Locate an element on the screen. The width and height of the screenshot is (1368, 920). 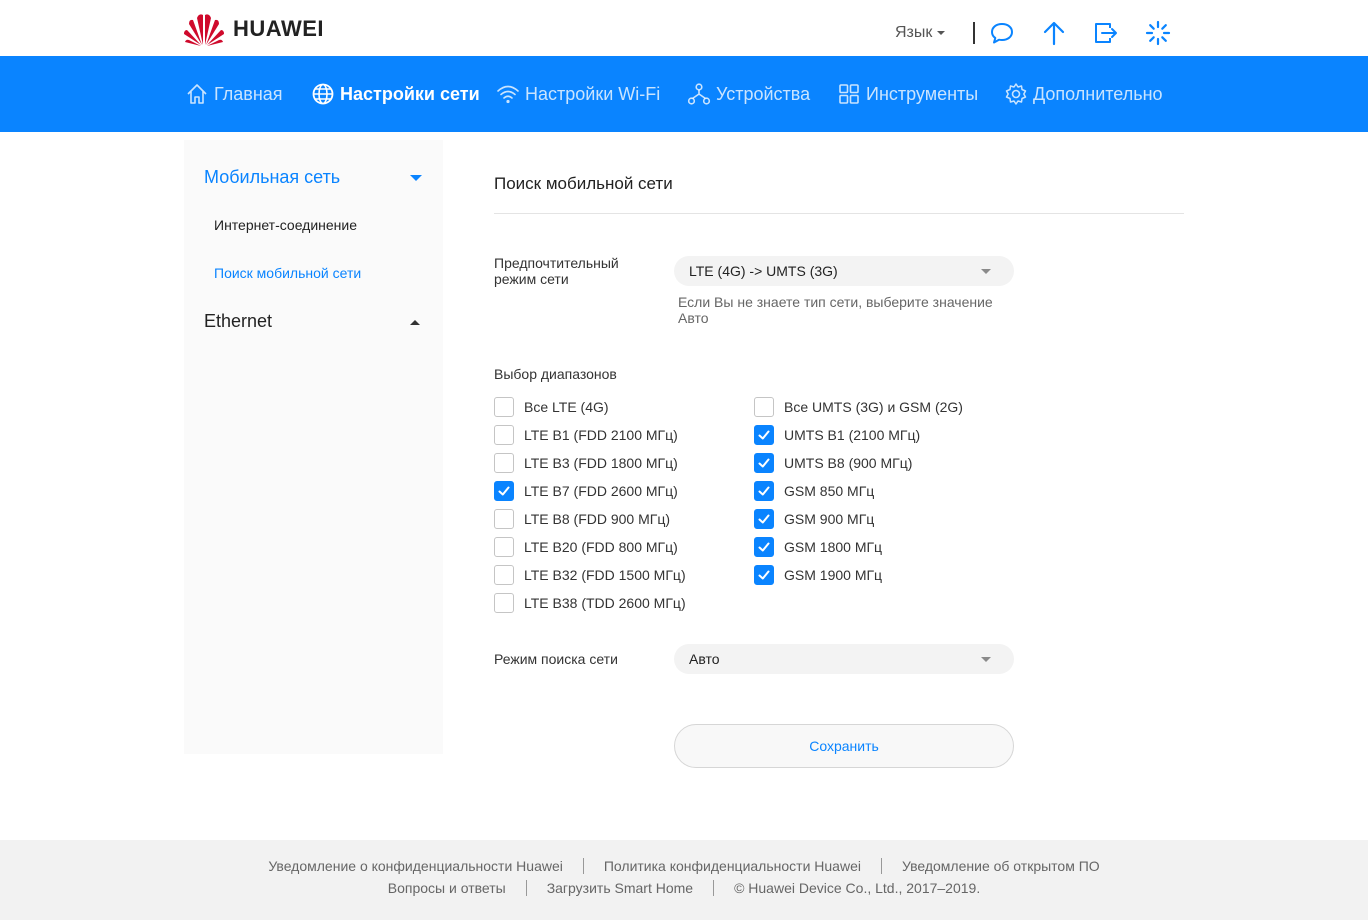
save-button: Сохранить is located at coordinates (844, 746).